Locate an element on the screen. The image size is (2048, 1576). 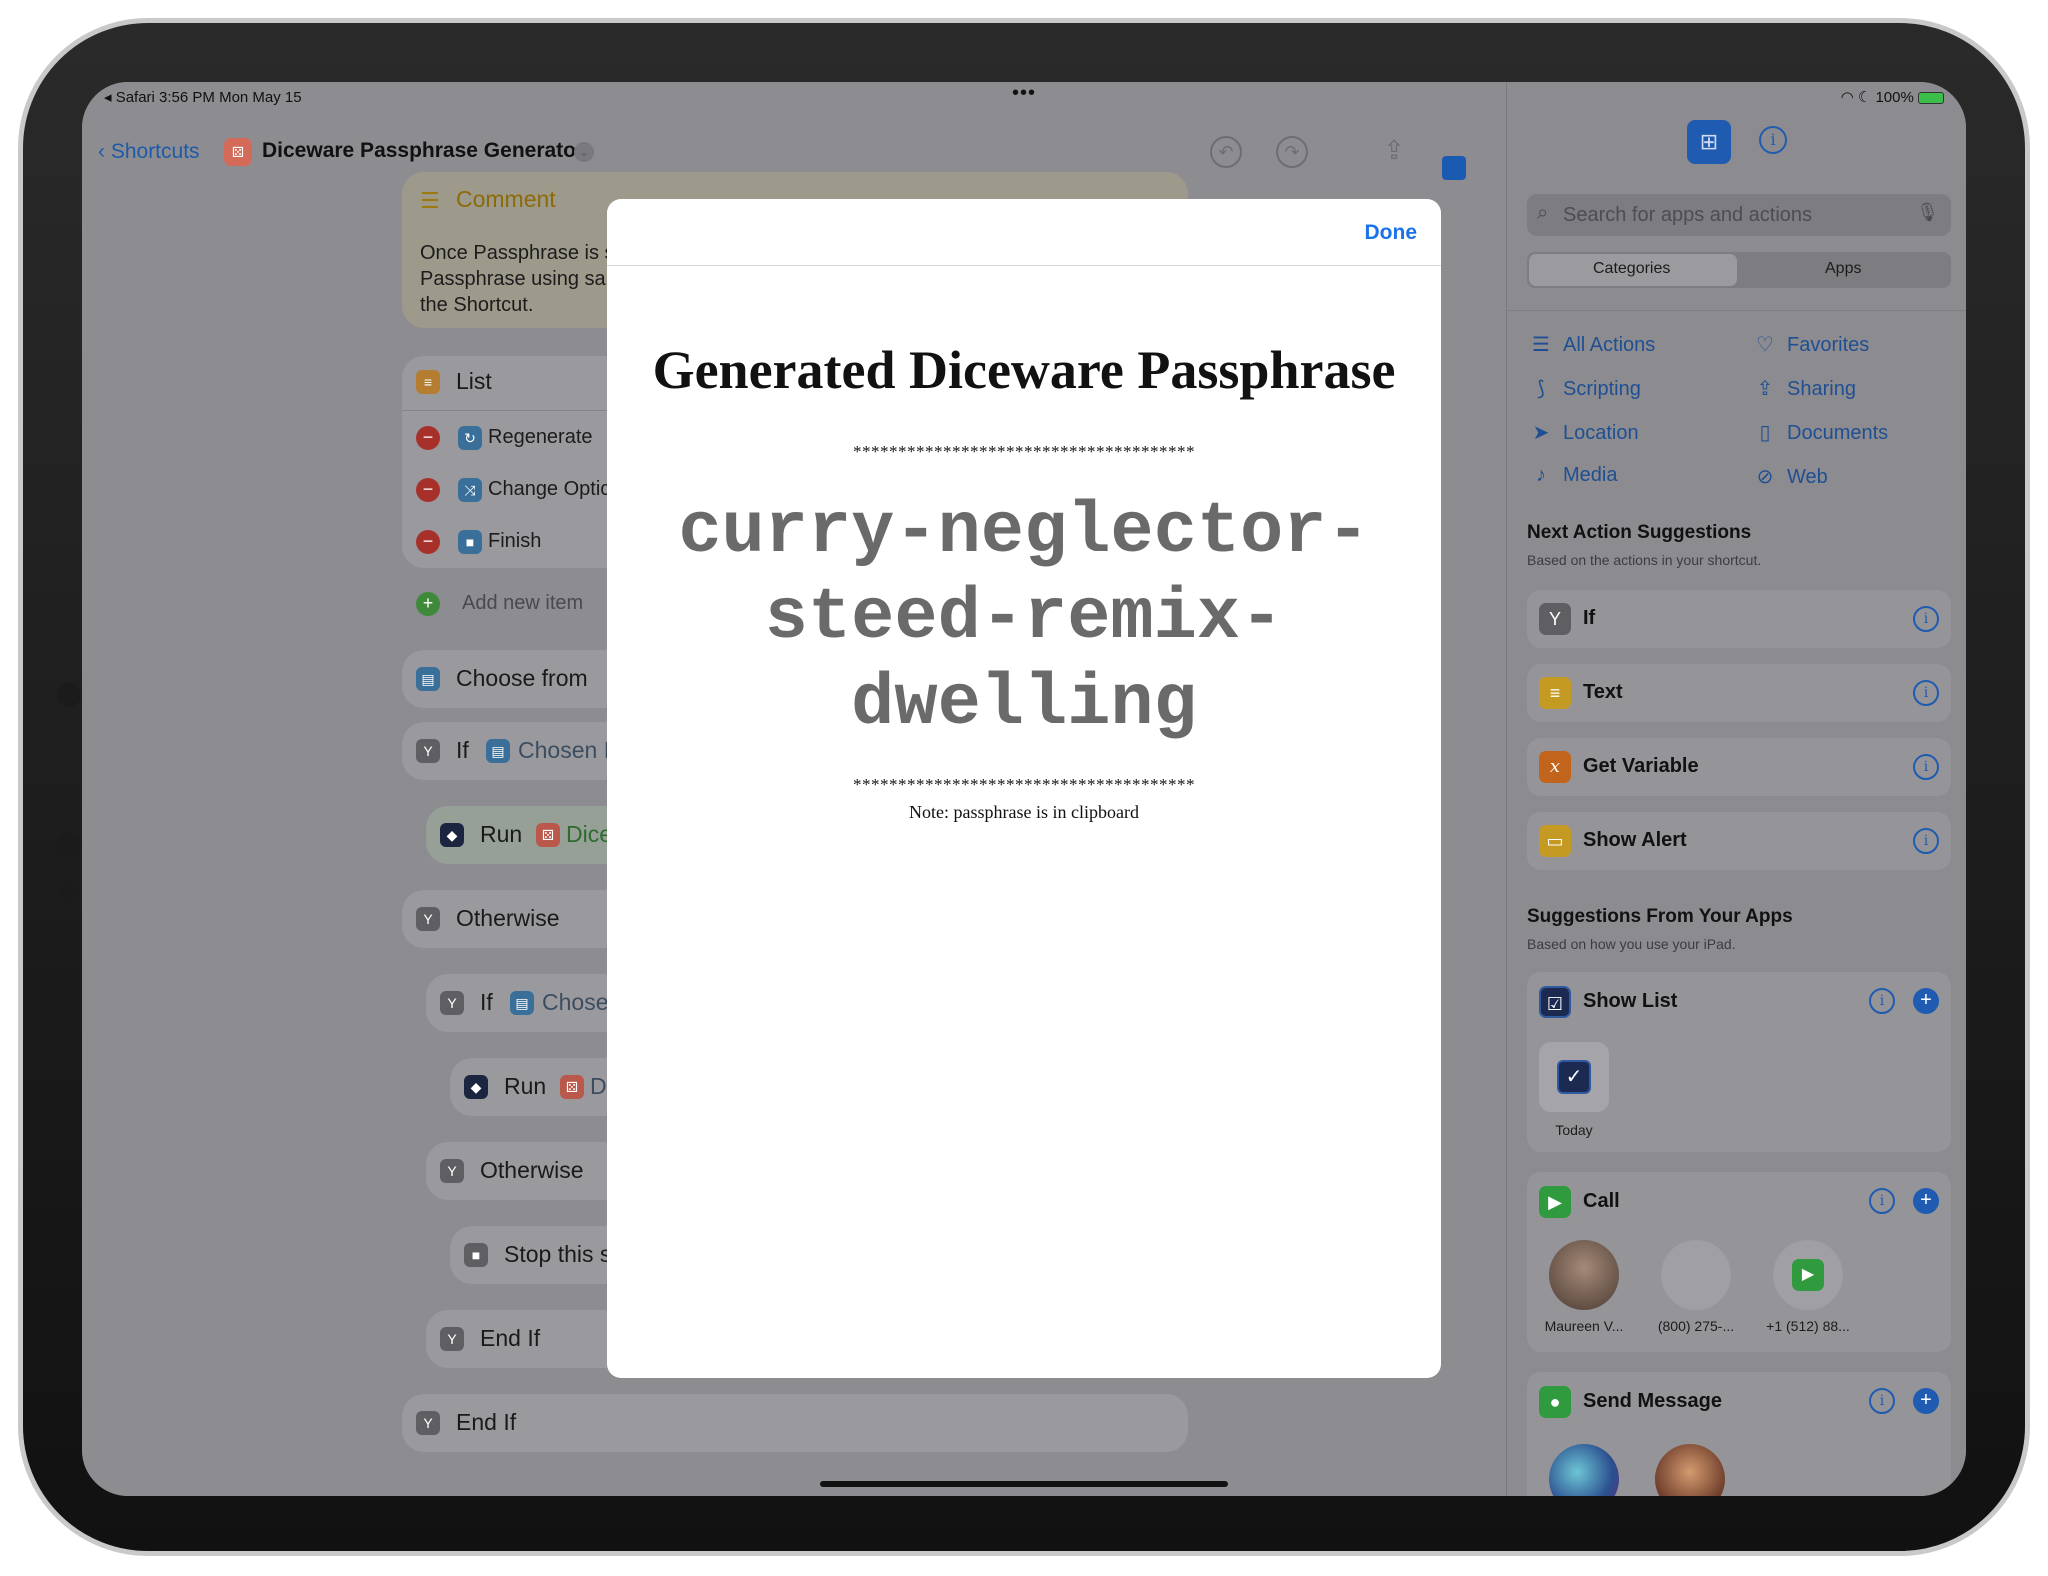
if-parameter: Chosen I is located at coordinates (564, 750).